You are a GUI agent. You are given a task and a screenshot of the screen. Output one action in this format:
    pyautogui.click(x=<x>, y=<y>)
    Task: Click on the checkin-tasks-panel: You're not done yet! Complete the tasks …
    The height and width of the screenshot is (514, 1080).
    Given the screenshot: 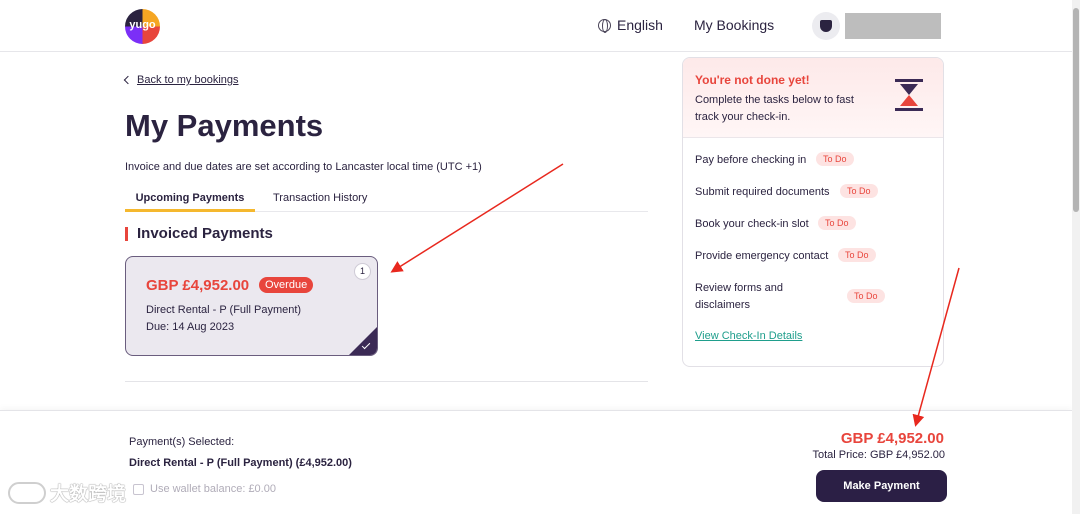 What is the action you would take?
    pyautogui.click(x=813, y=212)
    